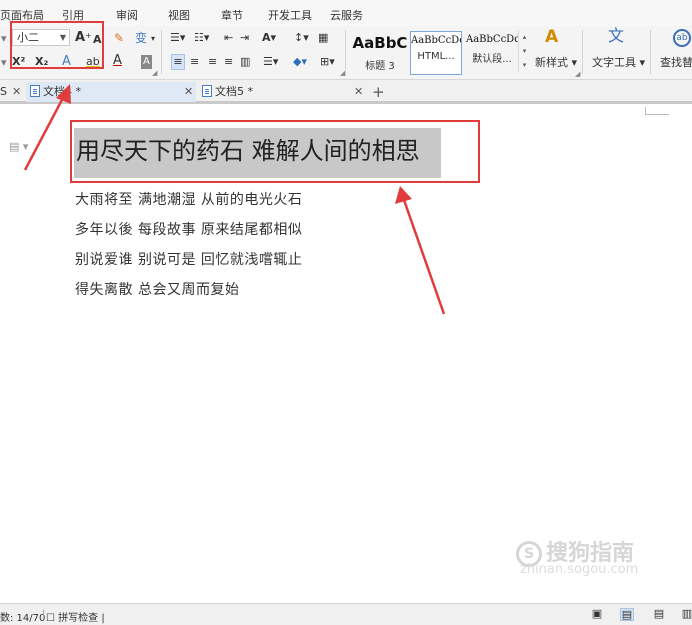 This screenshot has height=625, width=692. I want to click on spell-check-label: 拼写检查, so click(78, 618).